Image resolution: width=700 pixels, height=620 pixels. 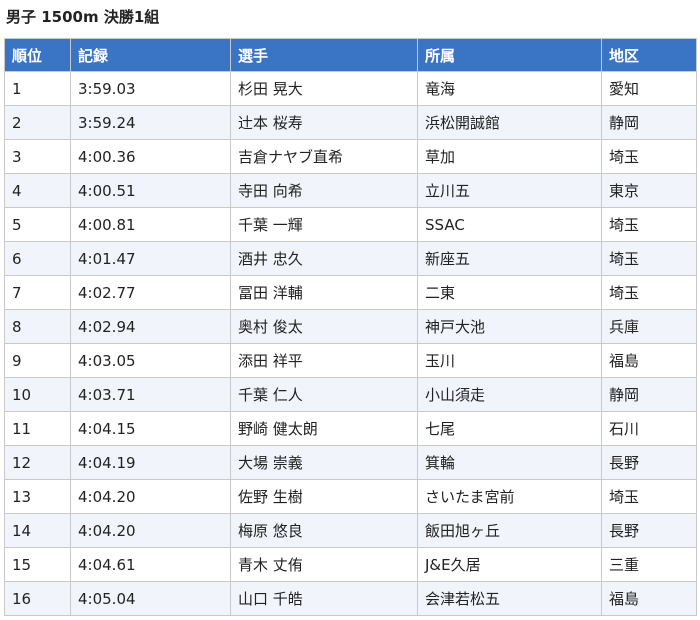 I want to click on cell-rank: 6, so click(x=37, y=258).